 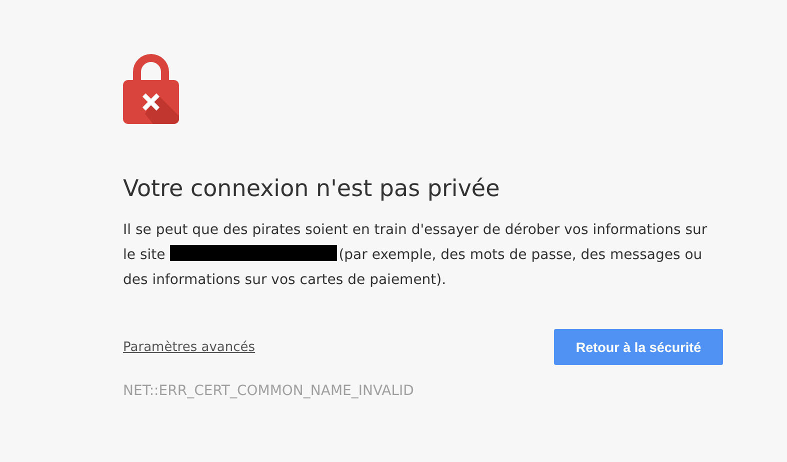 What do you see at coordinates (189, 347) in the screenshot?
I see `advanced-settings-link: Paramètres avancés` at bounding box center [189, 347].